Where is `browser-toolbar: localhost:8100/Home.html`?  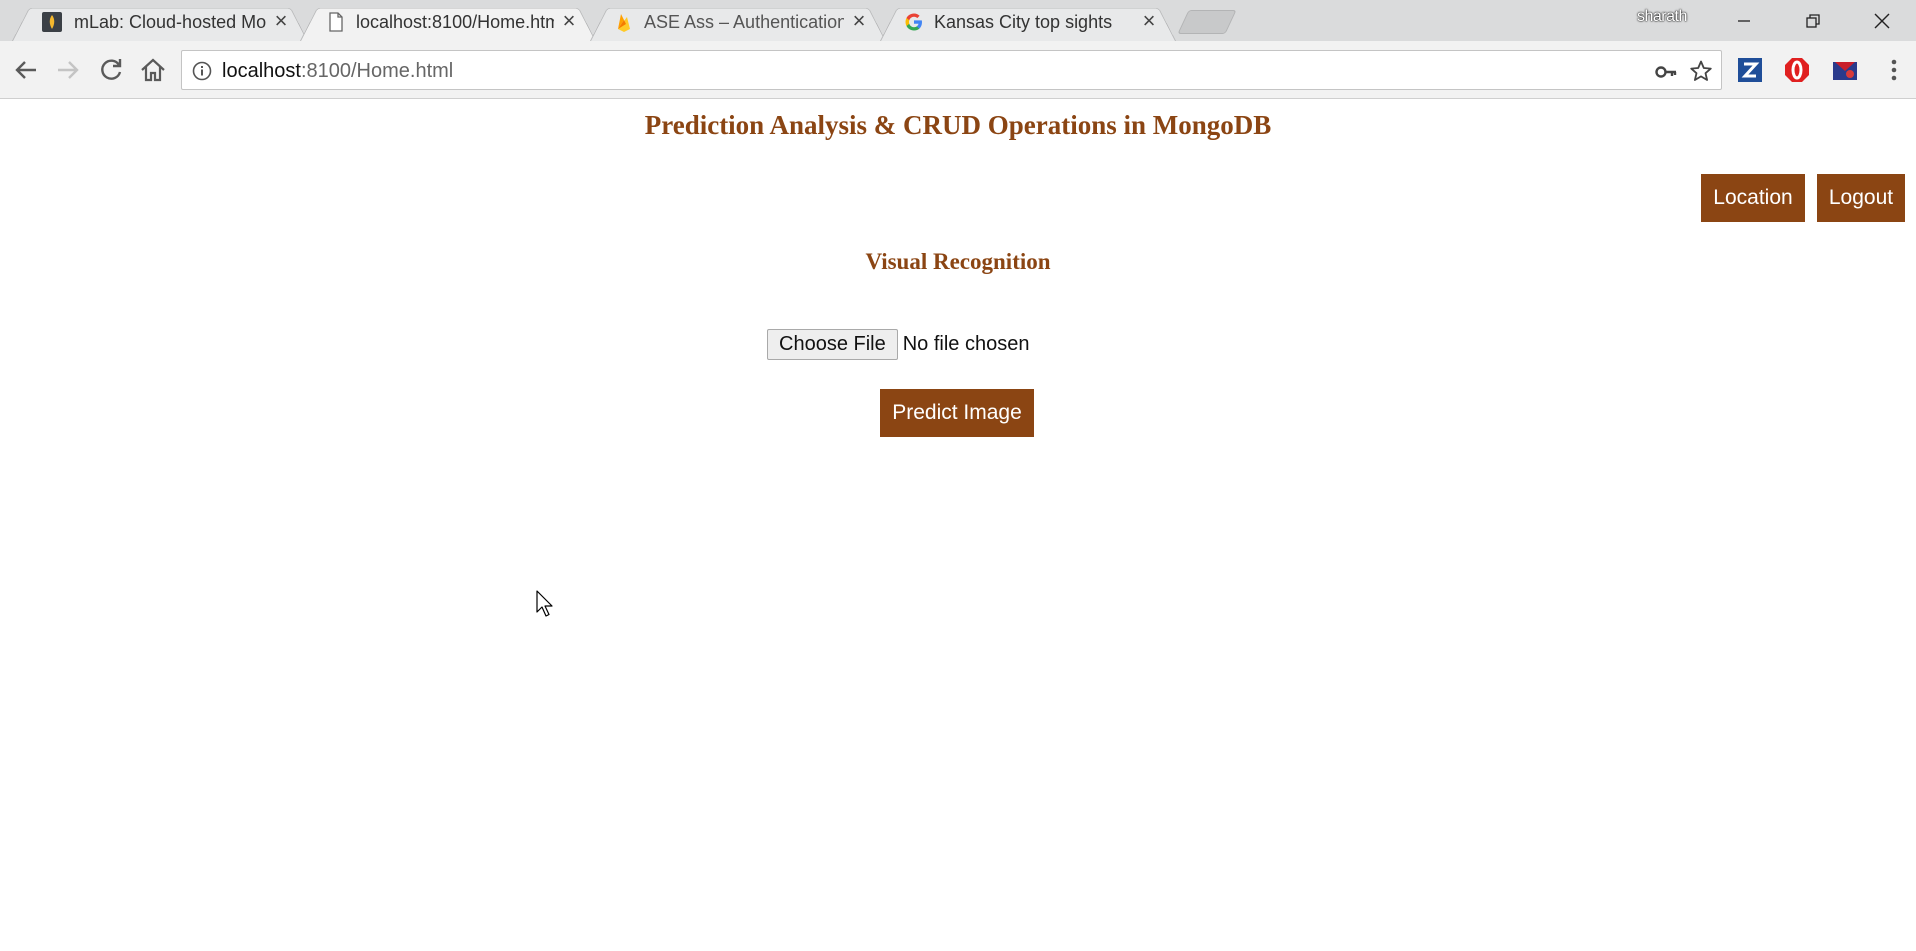
browser-toolbar: localhost:8100/Home.html is located at coordinates (958, 70).